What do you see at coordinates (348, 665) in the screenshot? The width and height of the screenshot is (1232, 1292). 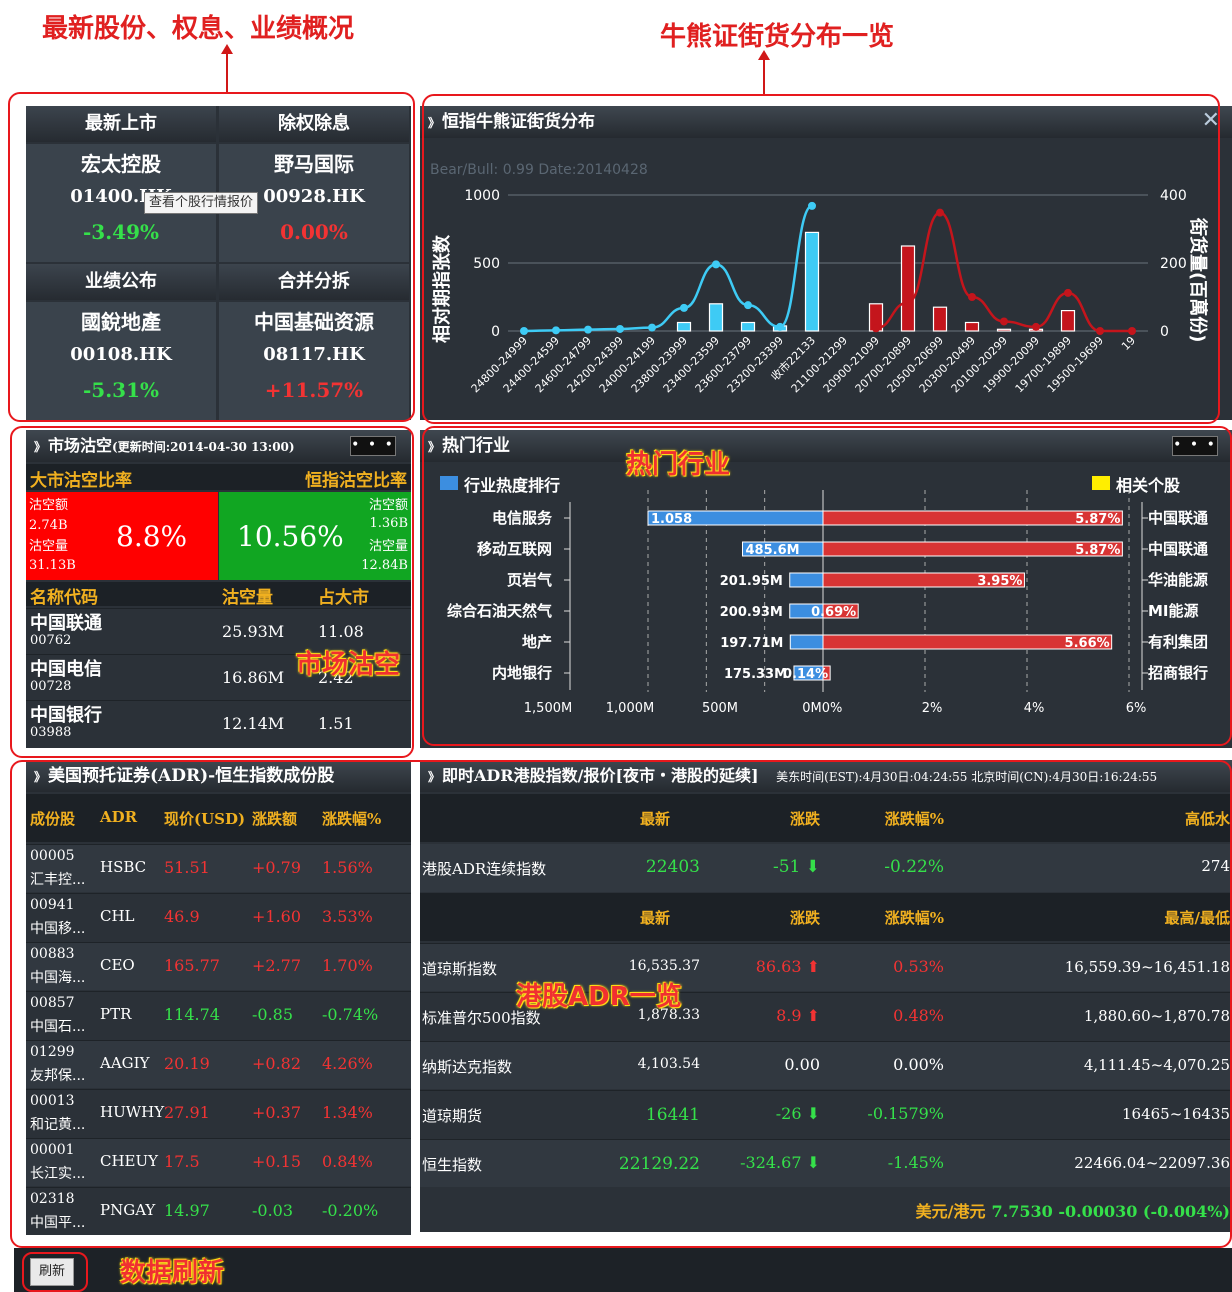 I see `annotation-short-selling: 市场沽空` at bounding box center [348, 665].